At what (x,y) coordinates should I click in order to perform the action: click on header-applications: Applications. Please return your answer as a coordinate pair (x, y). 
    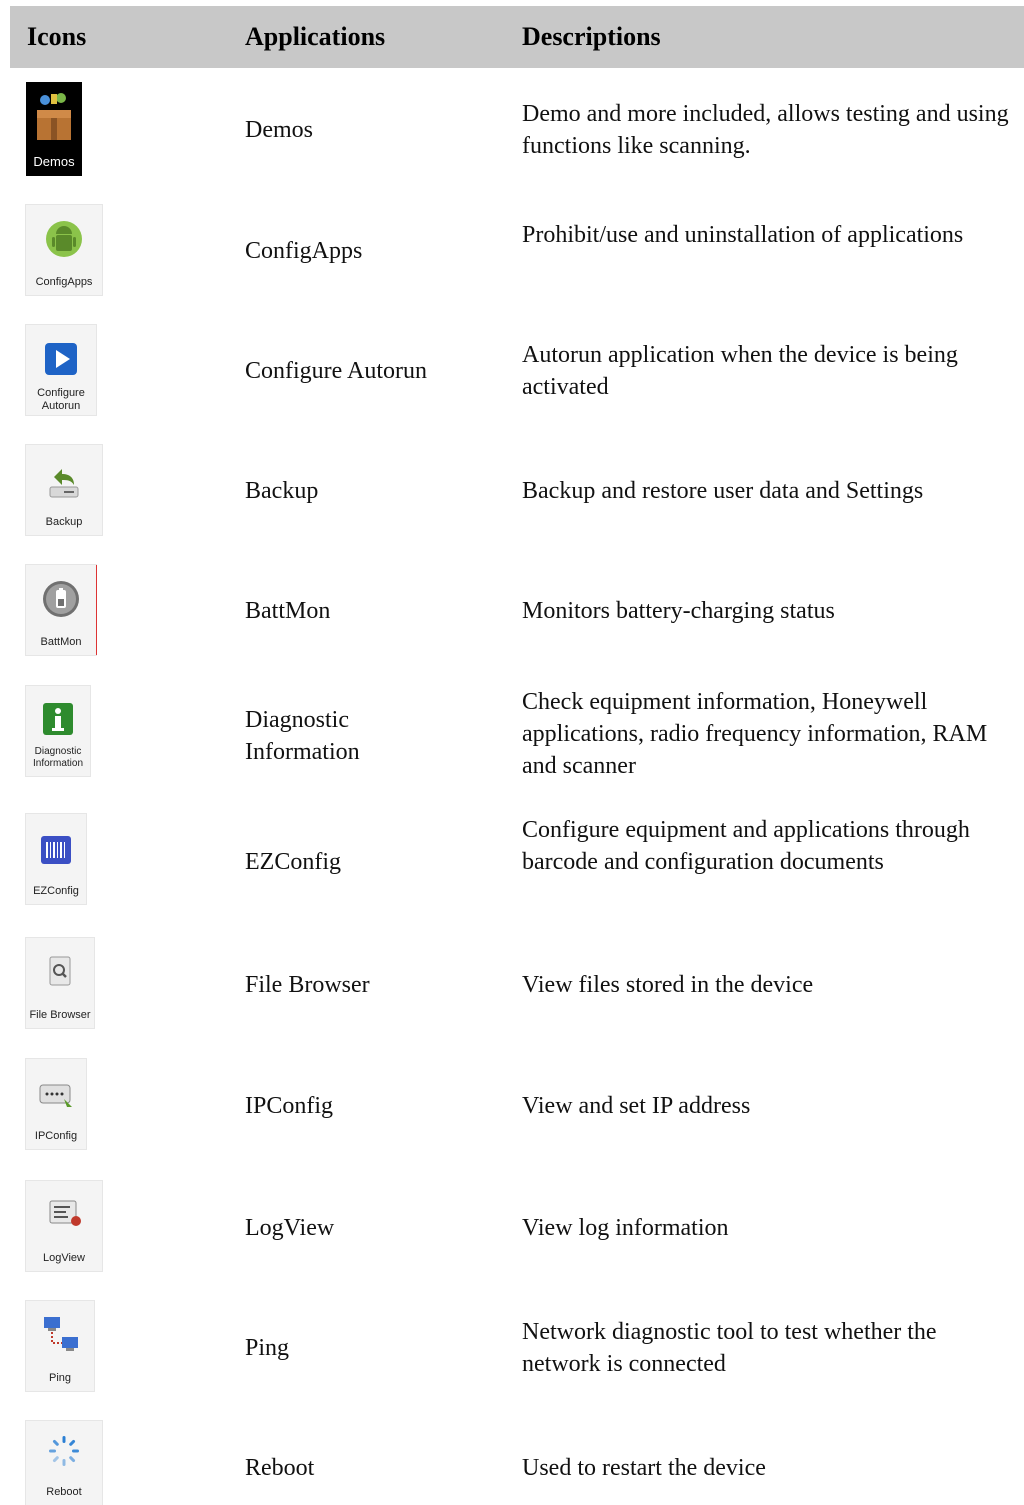
    Looking at the image, I should click on (315, 36).